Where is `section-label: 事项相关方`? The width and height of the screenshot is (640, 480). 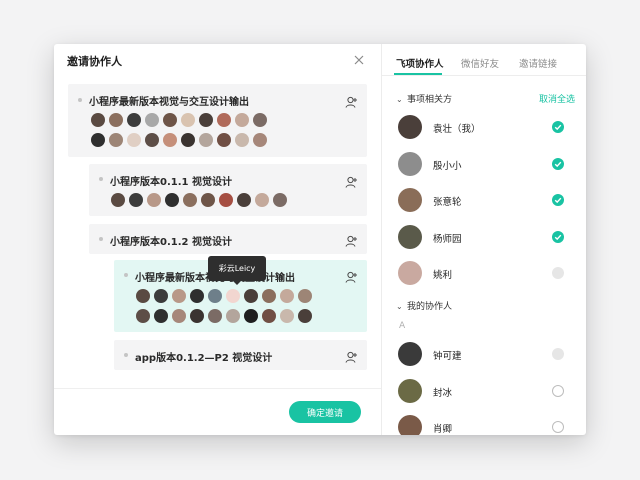 section-label: 事项相关方 is located at coordinates (430, 100).